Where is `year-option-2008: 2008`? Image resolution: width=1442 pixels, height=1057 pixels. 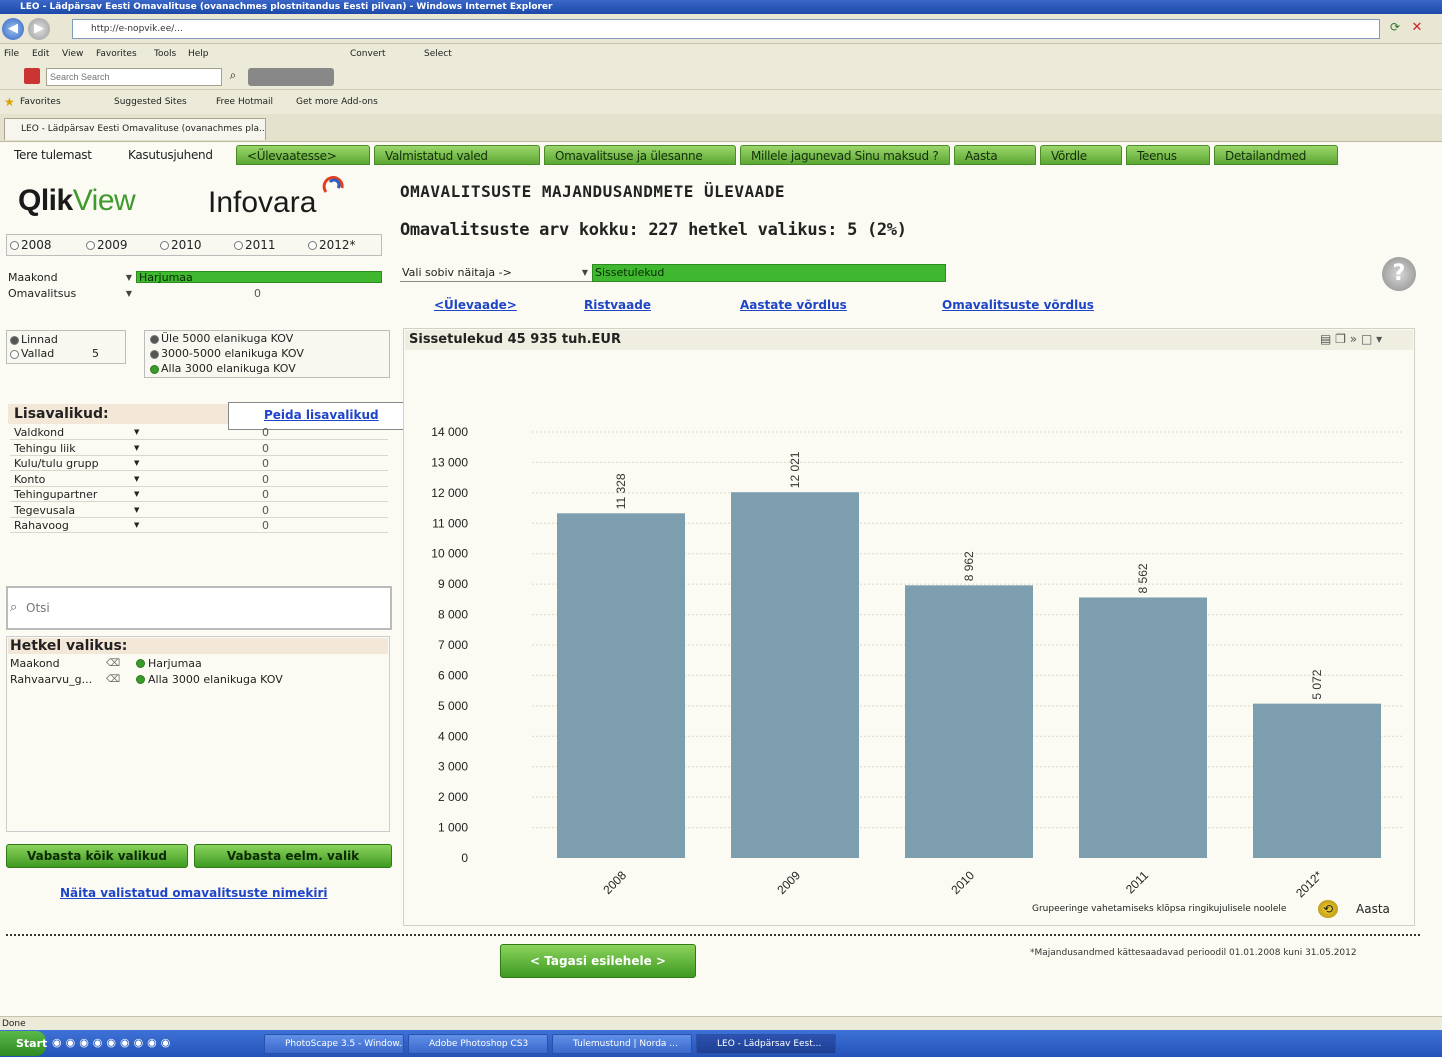 year-option-2008: 2008 is located at coordinates (31, 245).